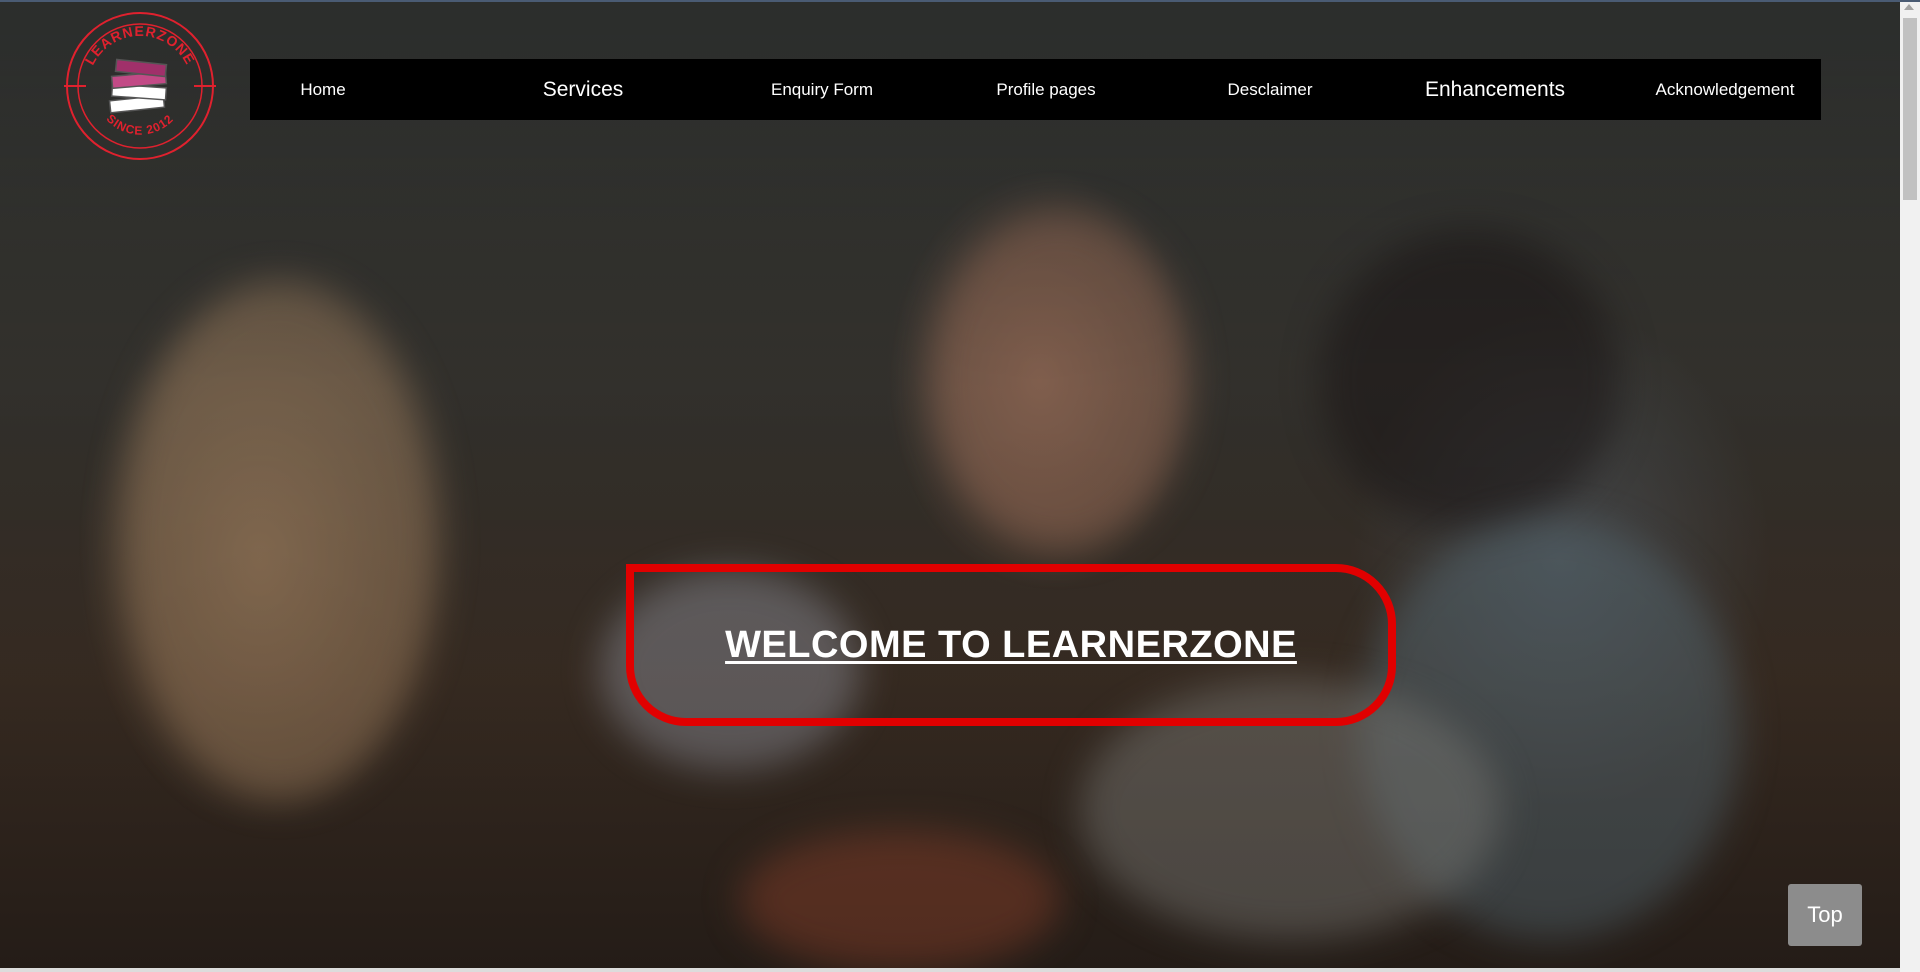 The image size is (1920, 972). I want to click on window-bottom-edge, so click(950, 970).